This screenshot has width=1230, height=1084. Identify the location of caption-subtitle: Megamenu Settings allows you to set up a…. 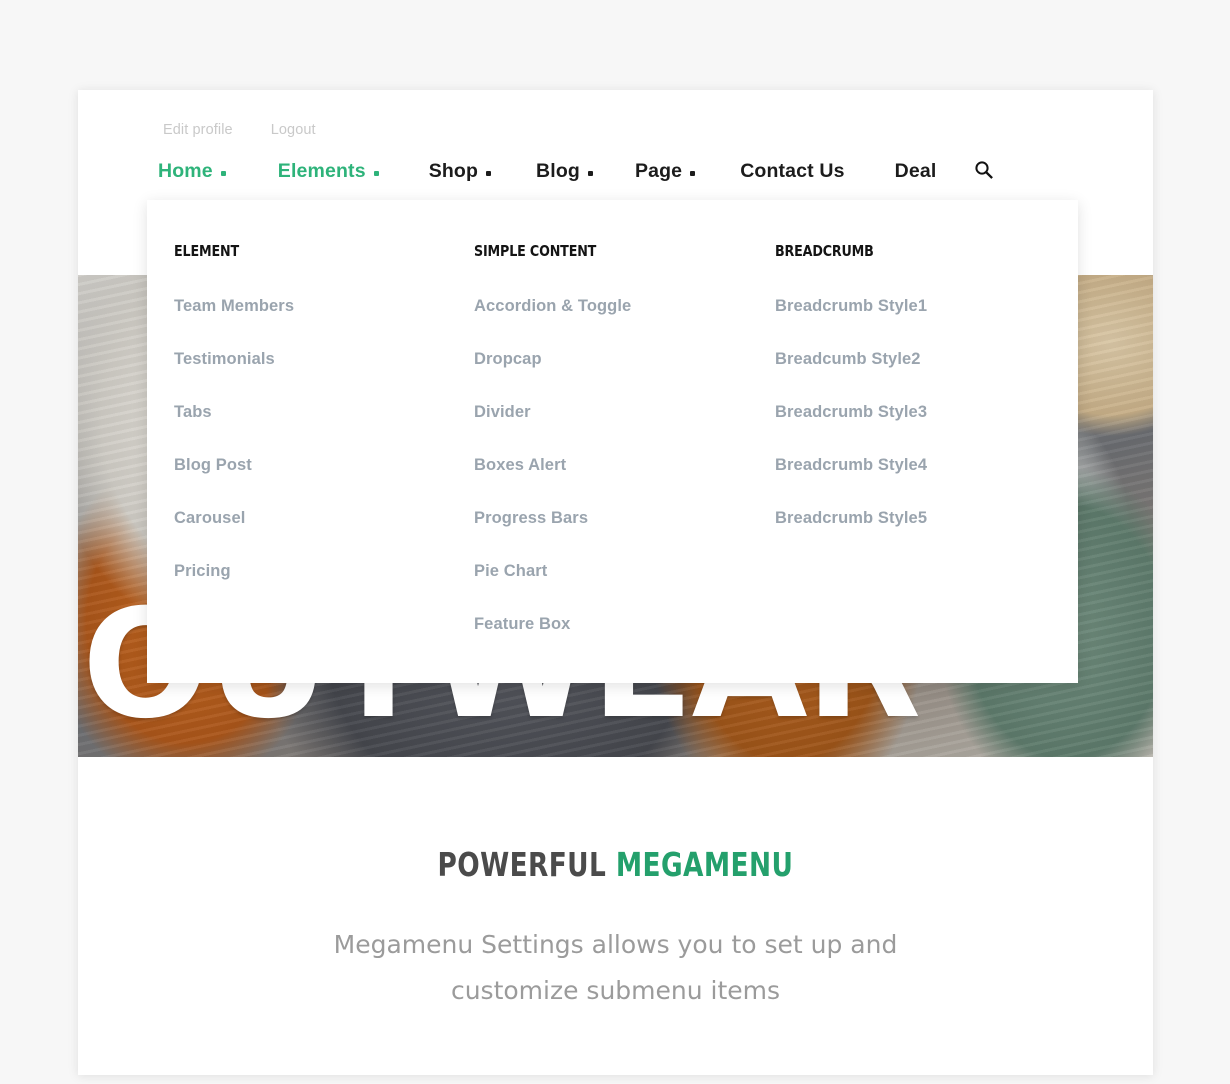
(615, 967).